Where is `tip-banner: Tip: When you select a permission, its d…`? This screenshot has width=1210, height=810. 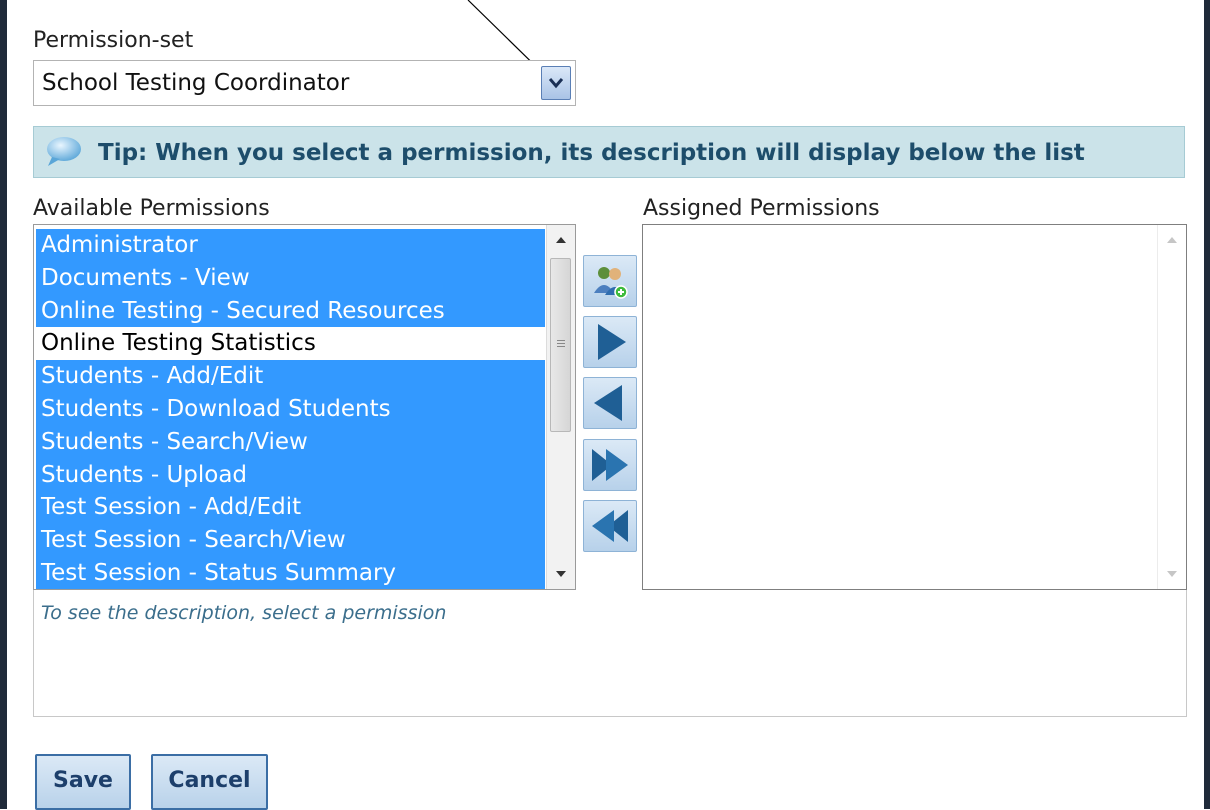
tip-banner: Tip: When you select a permission, its d… is located at coordinates (609, 152).